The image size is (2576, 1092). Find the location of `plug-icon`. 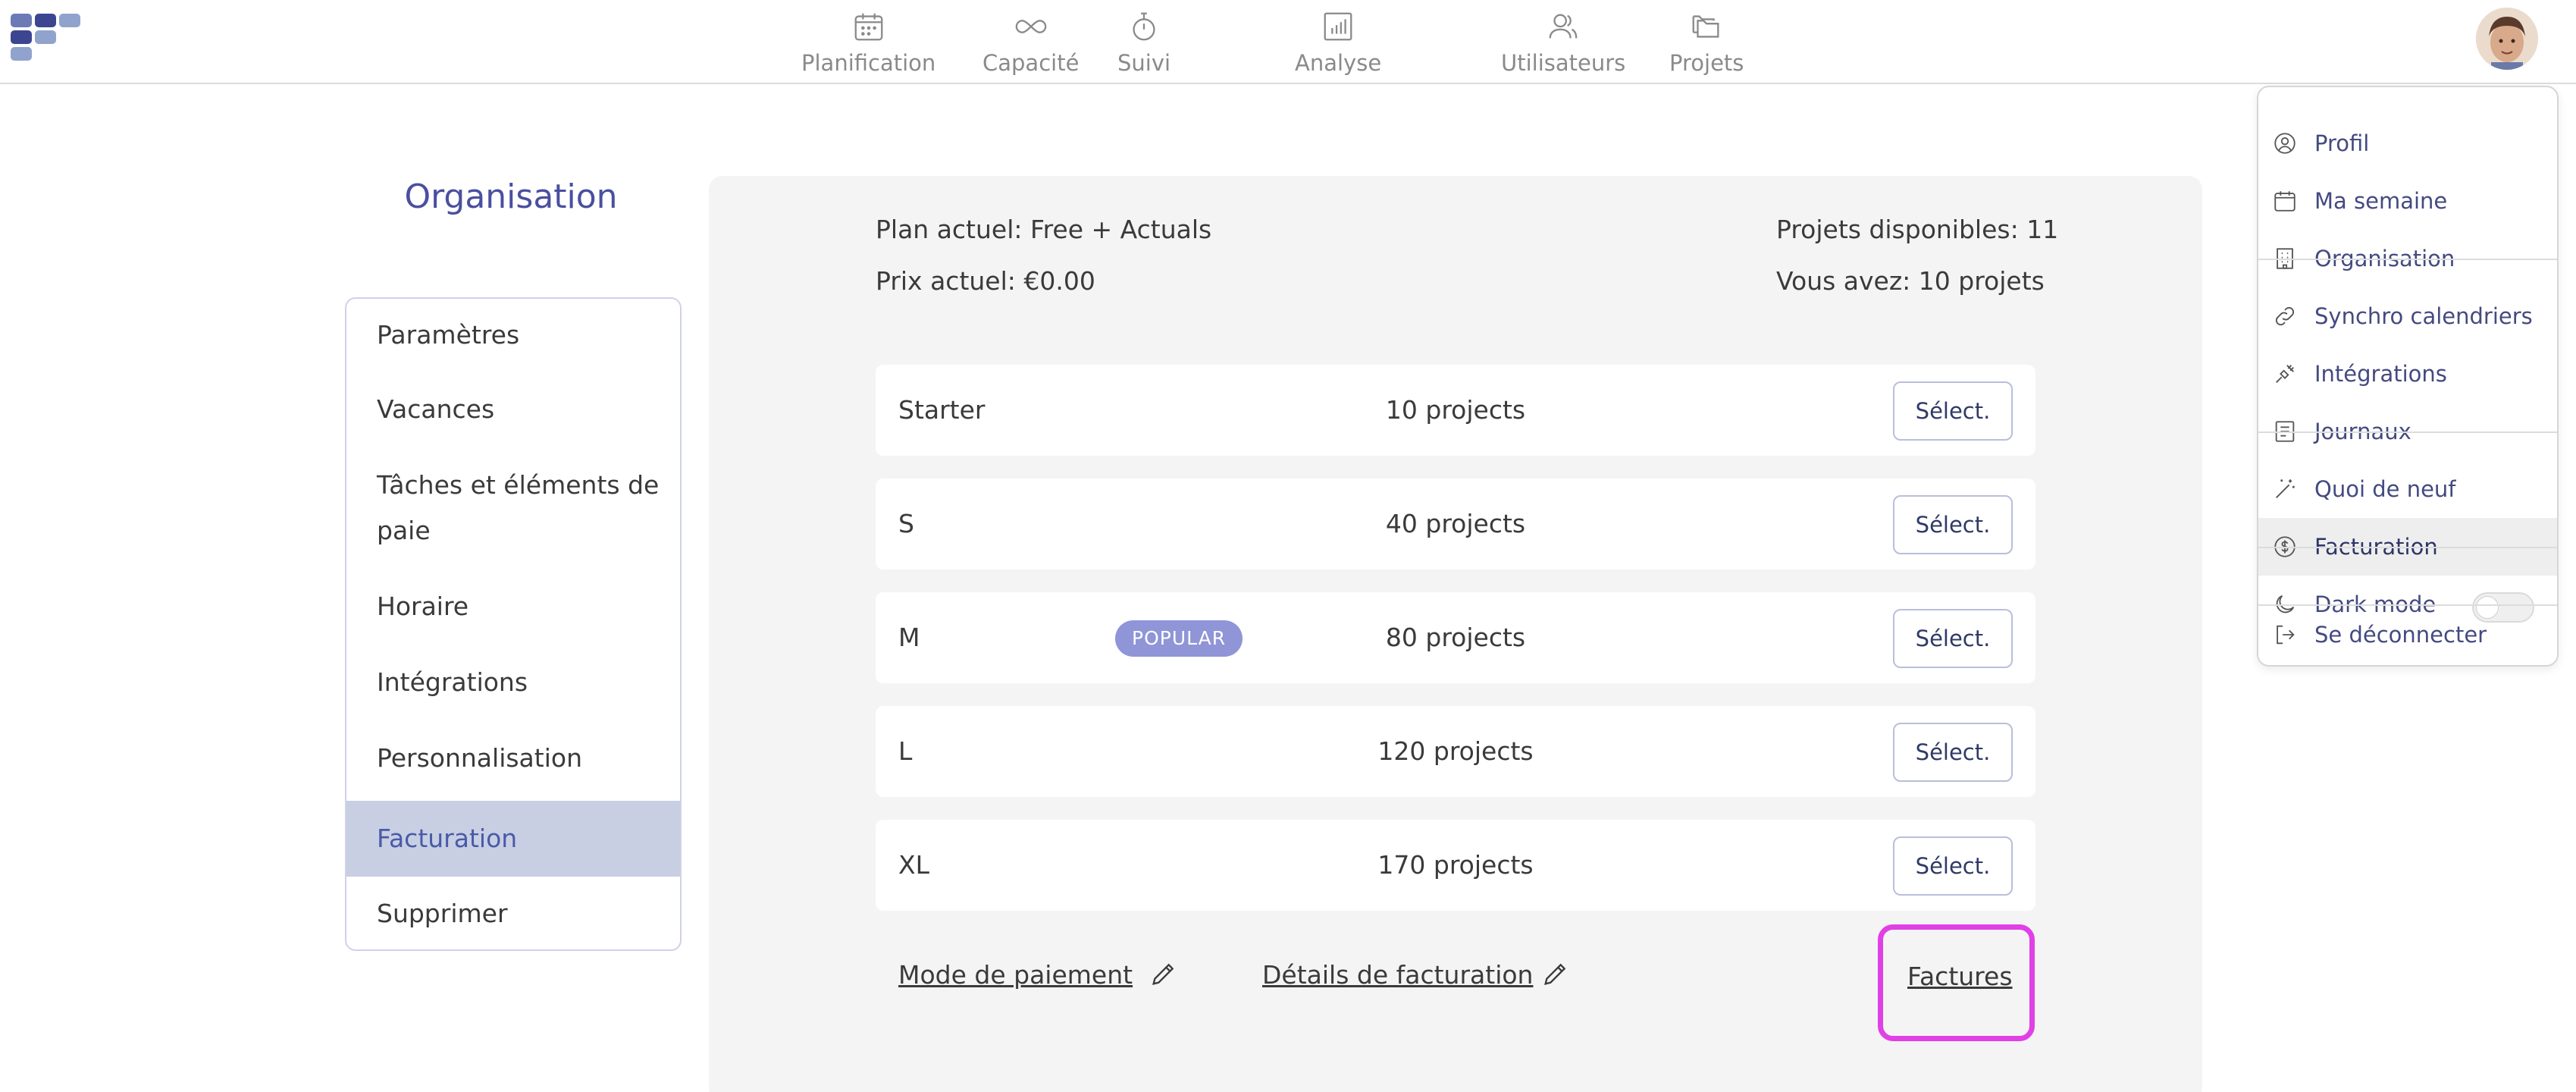

plug-icon is located at coordinates (2285, 374).